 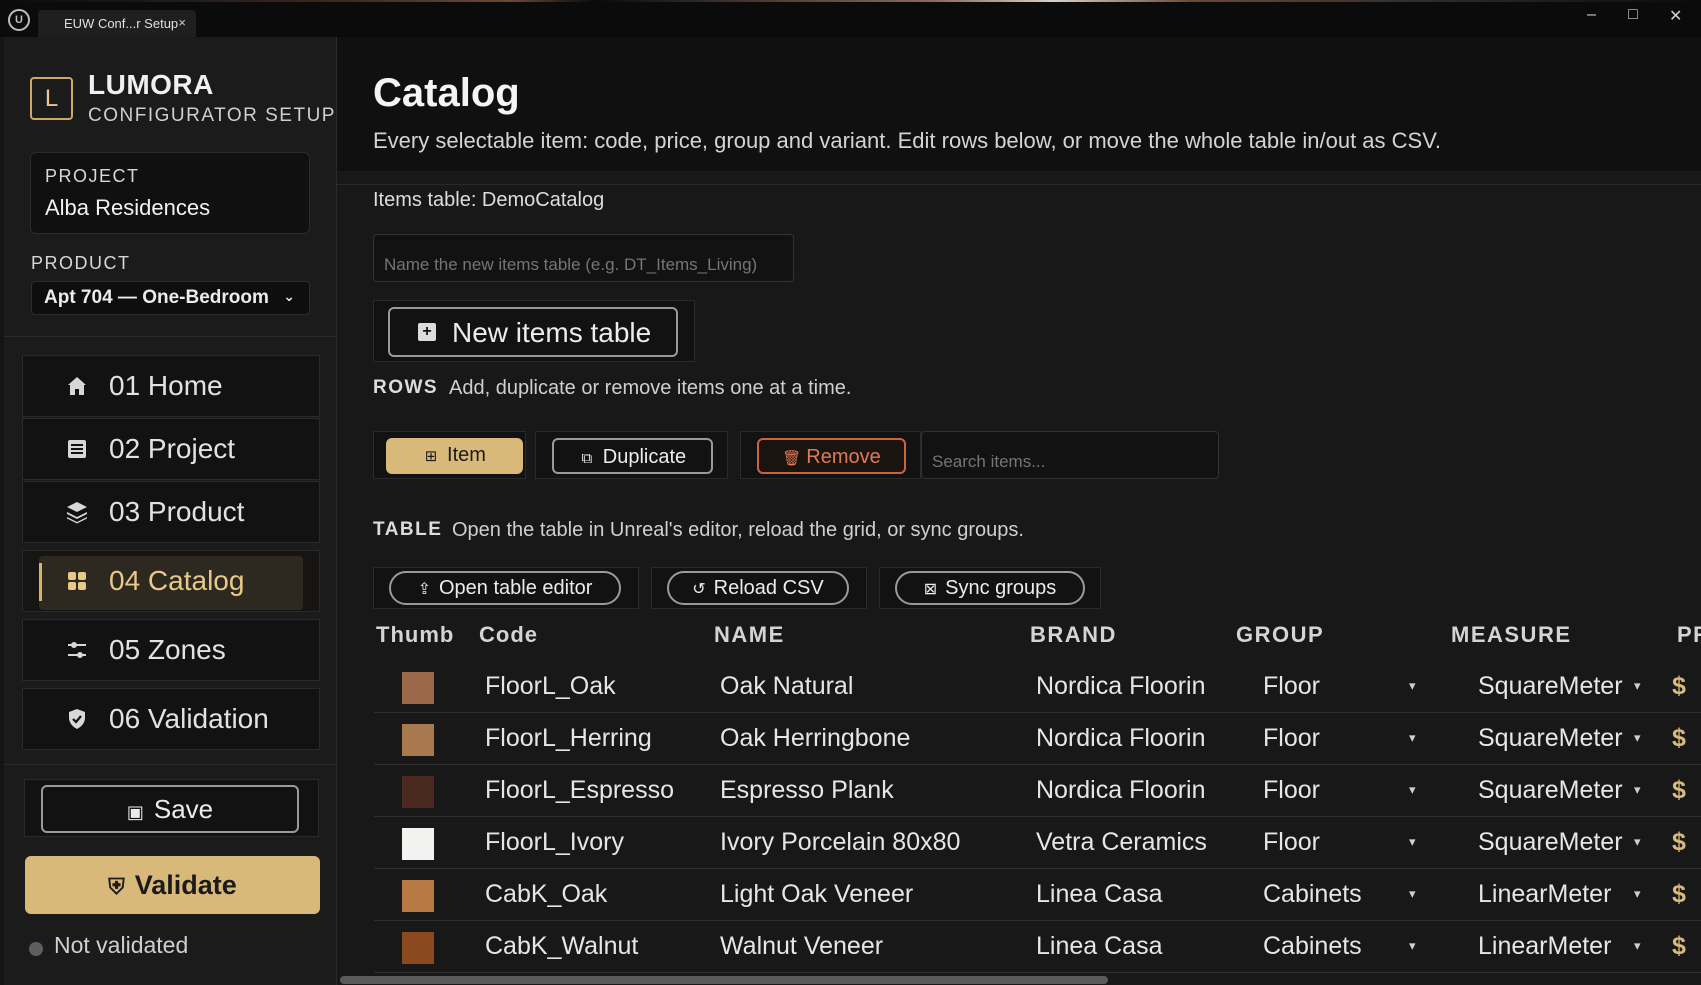 I want to click on minimize-icon: –, so click(x=1591, y=15).